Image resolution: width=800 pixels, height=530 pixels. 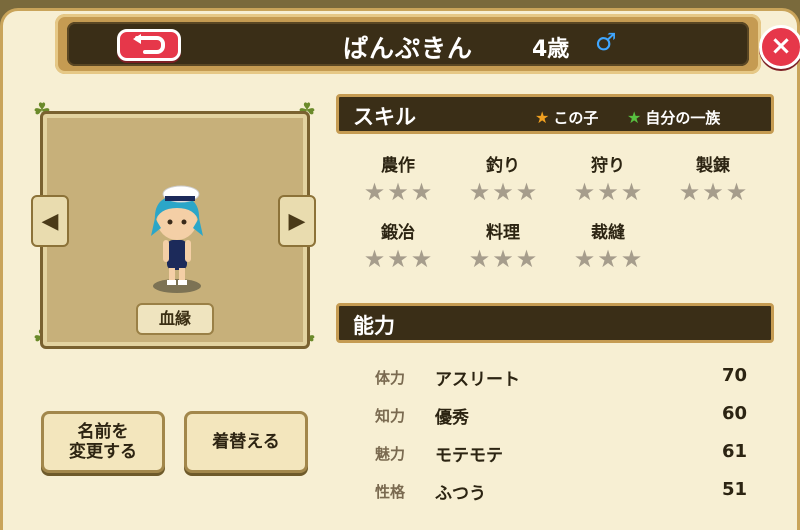 I want to click on stat-label: 知力, so click(x=390, y=416).